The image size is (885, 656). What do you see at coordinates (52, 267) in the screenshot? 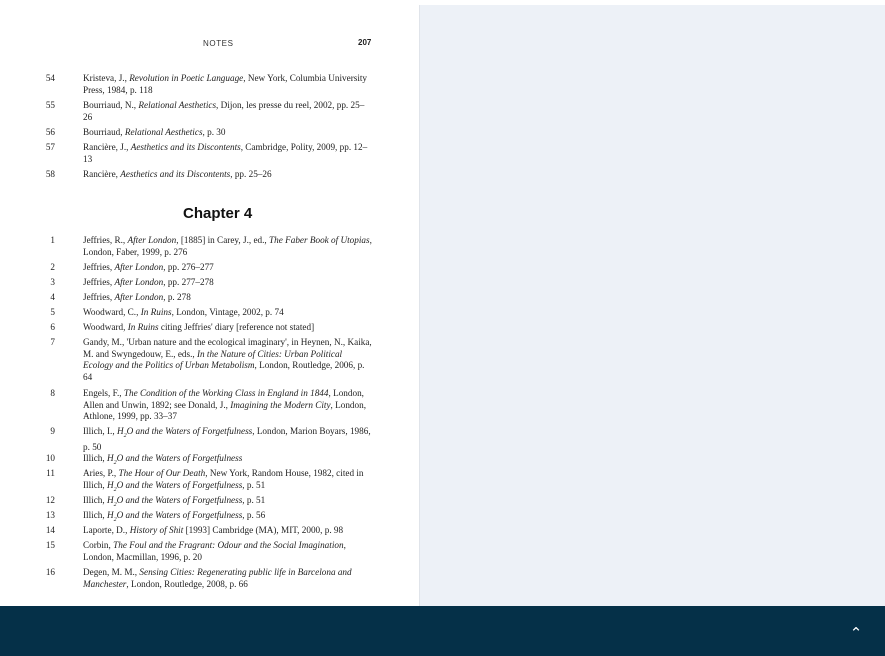
I see `note-number: 2` at bounding box center [52, 267].